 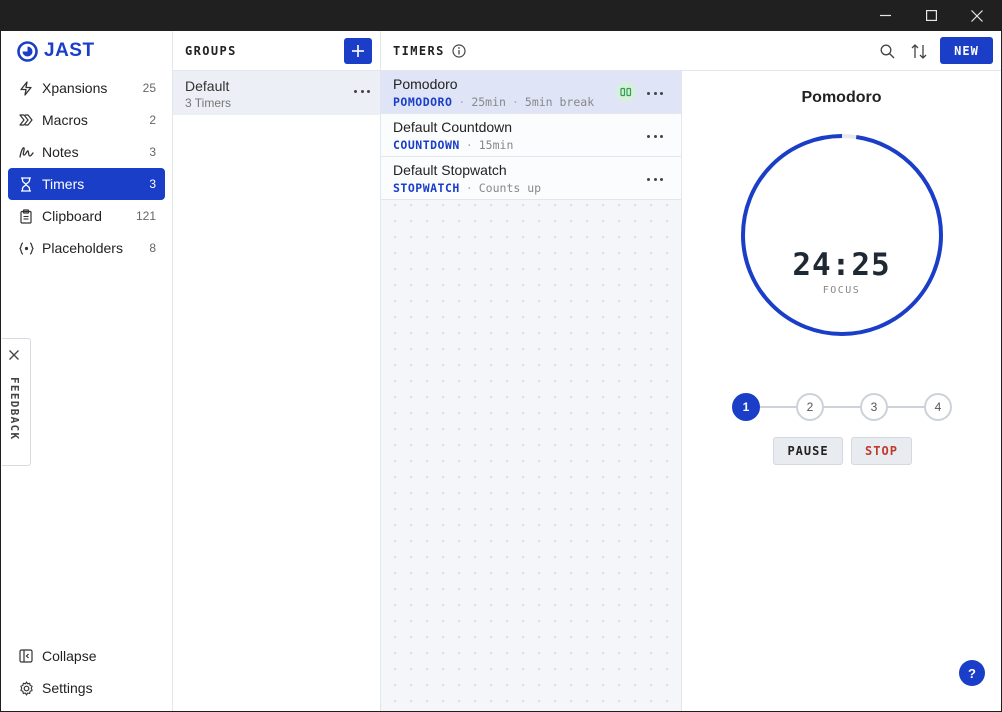 I want to click on app-logo: JAST, so click(x=56, y=51).